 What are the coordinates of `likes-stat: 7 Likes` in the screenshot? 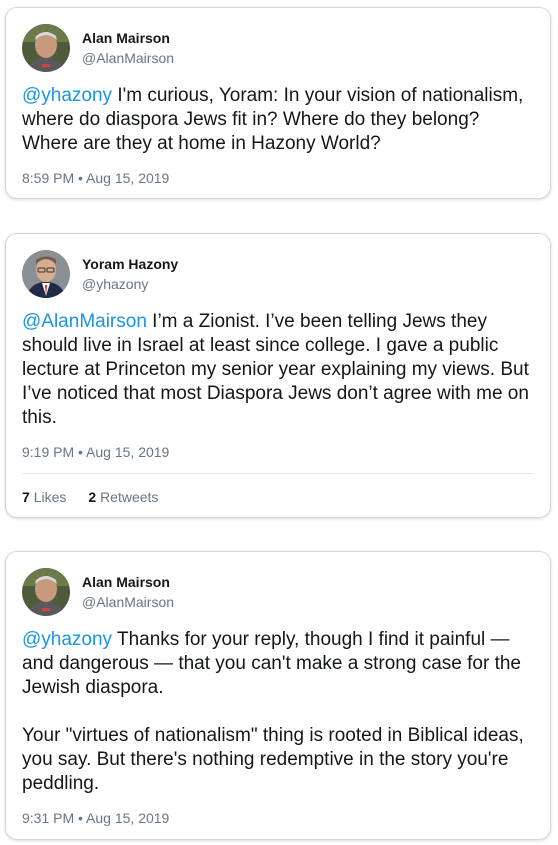 It's located at (44, 497).